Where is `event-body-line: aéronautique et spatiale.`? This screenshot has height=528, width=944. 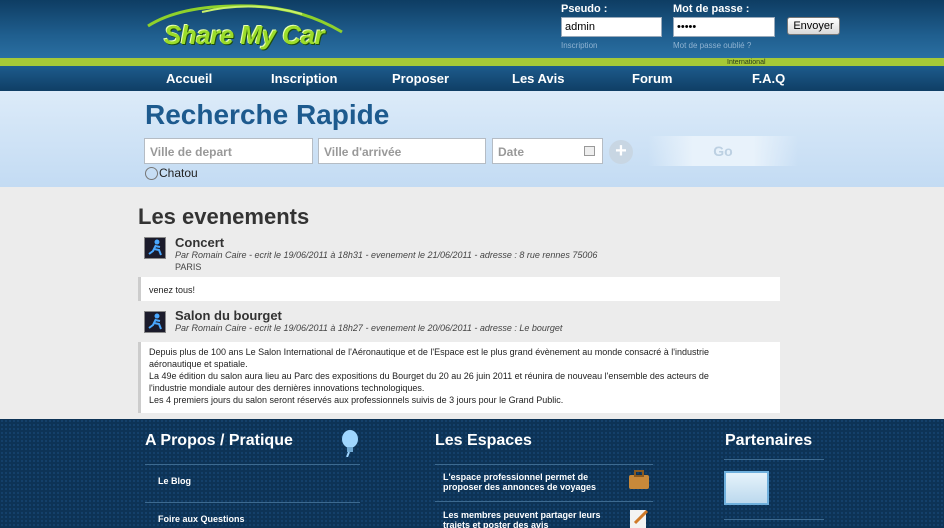
event-body-line: aéronautique et spatiale. is located at coordinates (198, 364).